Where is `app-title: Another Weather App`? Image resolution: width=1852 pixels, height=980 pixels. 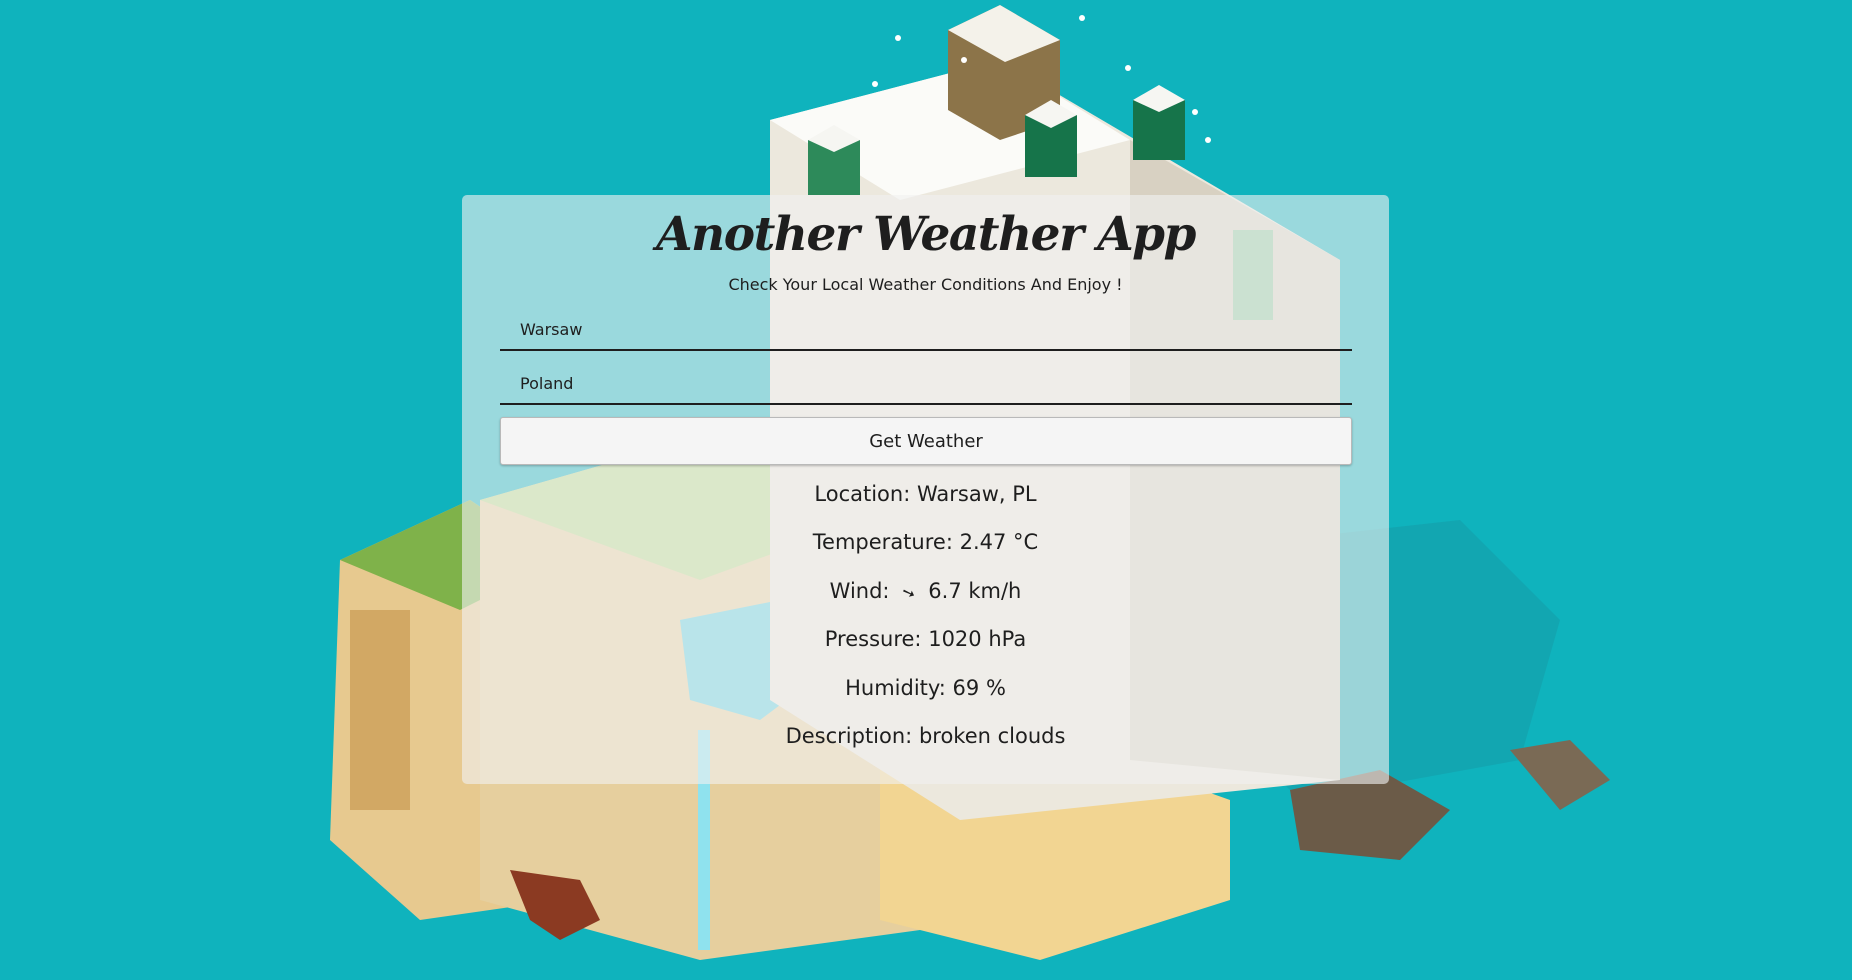
app-title: Another Weather App is located at coordinates (926, 234).